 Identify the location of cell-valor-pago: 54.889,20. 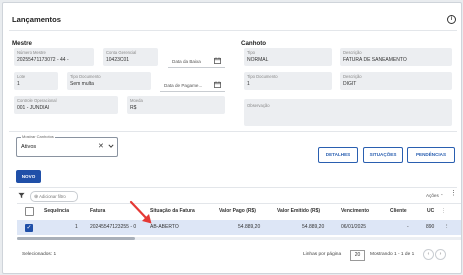
(249, 227).